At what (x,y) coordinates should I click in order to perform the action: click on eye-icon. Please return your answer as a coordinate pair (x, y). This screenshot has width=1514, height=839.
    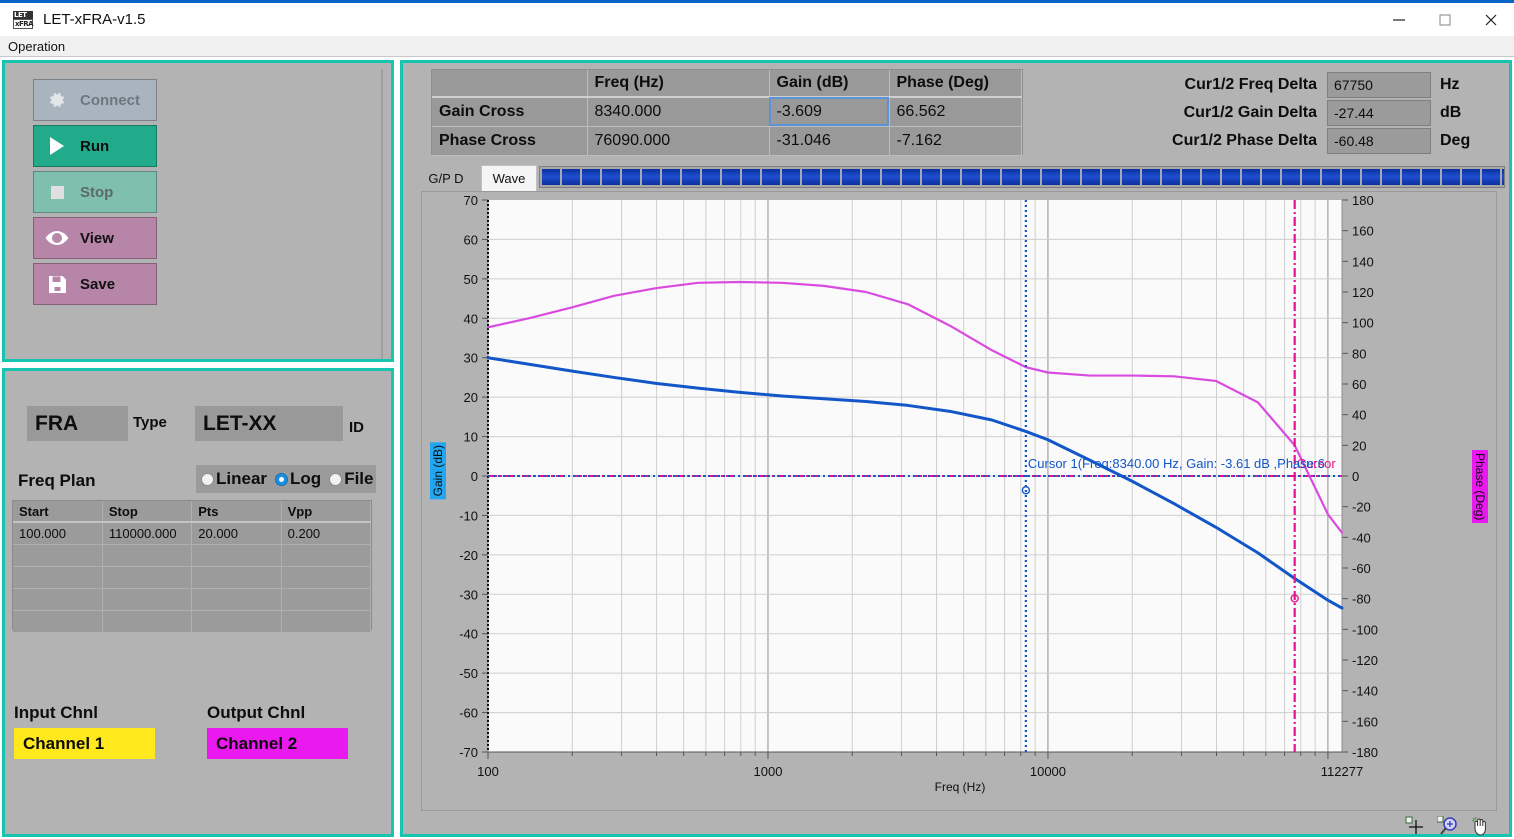
    Looking at the image, I should click on (57, 238).